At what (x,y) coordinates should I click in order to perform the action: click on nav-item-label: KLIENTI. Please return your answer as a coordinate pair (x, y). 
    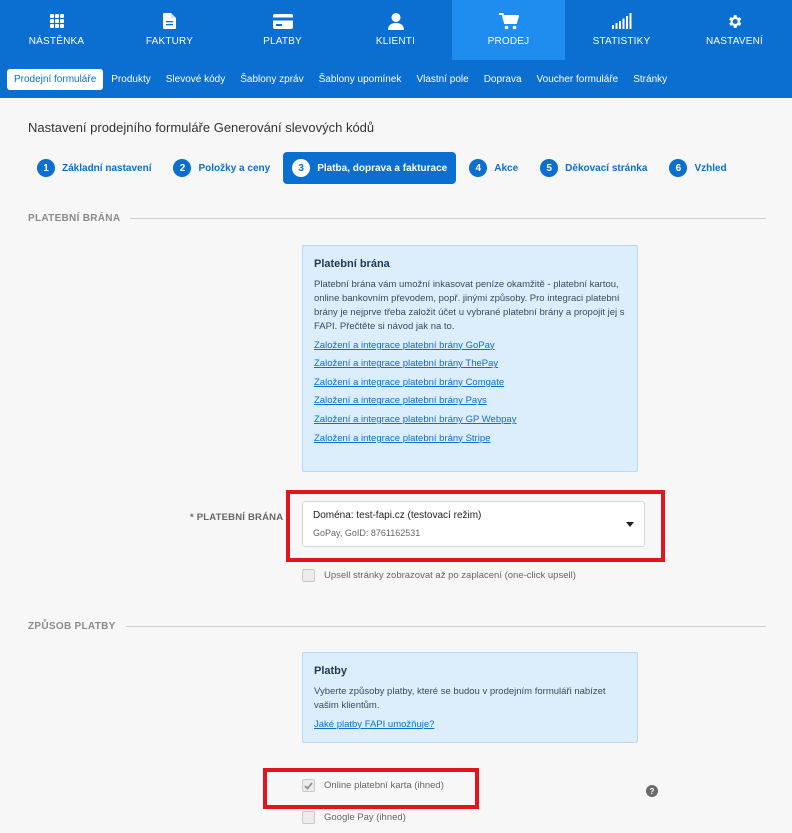
    Looking at the image, I should click on (395, 41).